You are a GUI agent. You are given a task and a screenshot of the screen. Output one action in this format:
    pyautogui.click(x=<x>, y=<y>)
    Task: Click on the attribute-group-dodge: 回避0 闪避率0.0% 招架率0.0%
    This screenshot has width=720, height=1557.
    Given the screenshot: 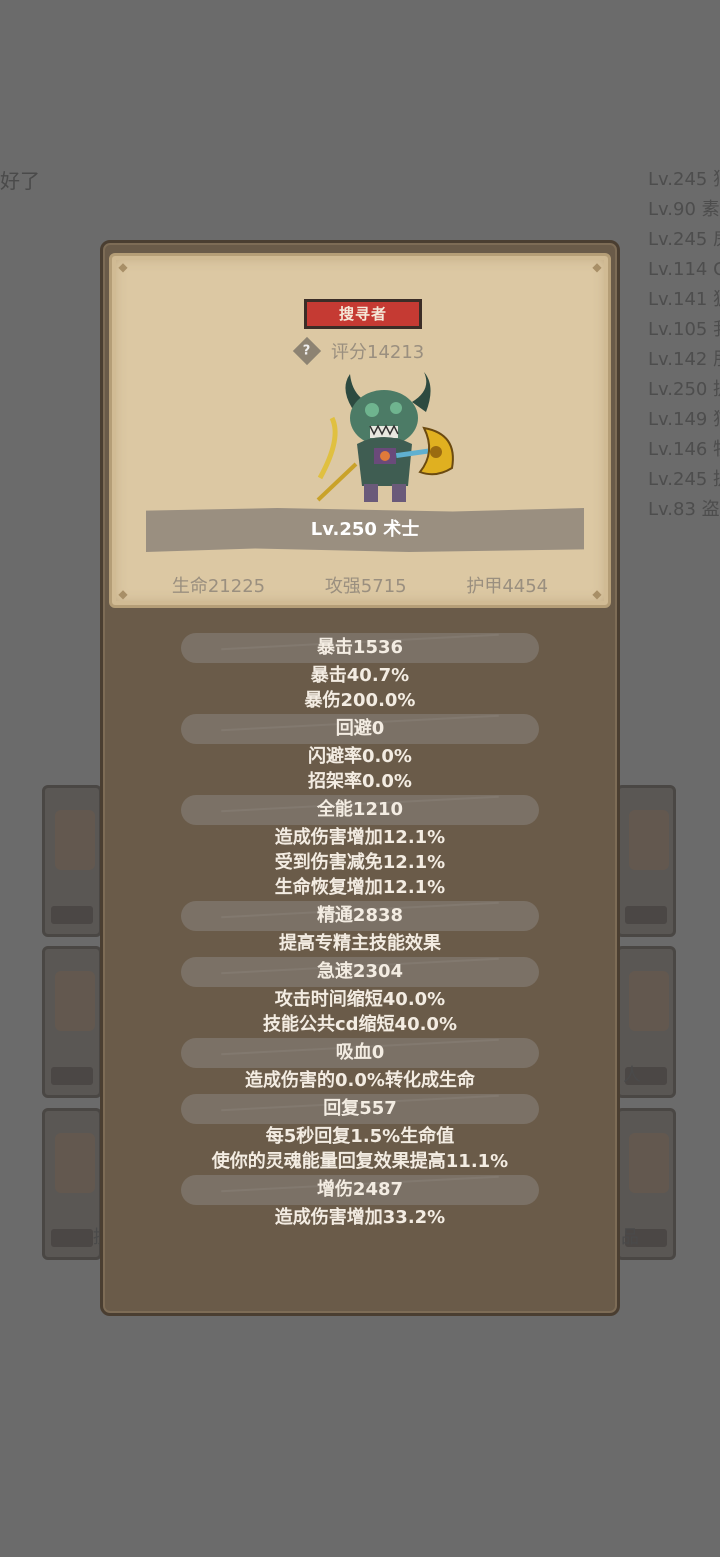 What is the action you would take?
    pyautogui.click(x=360, y=754)
    